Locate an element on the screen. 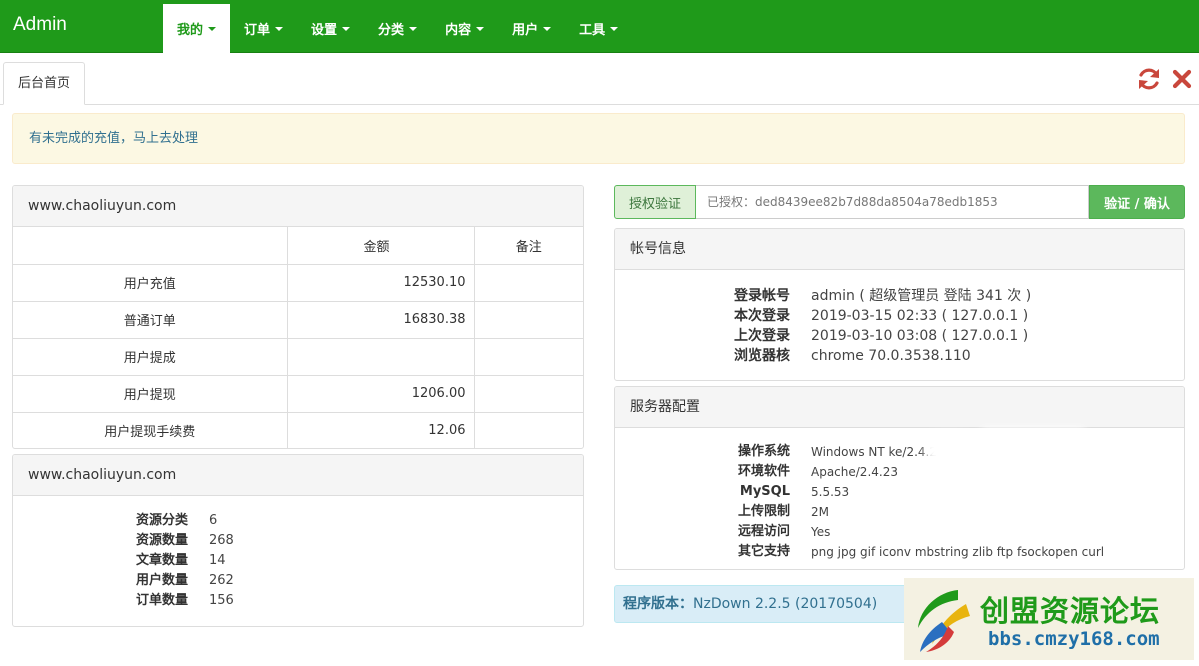 This screenshot has height=666, width=1199. info-label: 本次登录 is located at coordinates (762, 316).